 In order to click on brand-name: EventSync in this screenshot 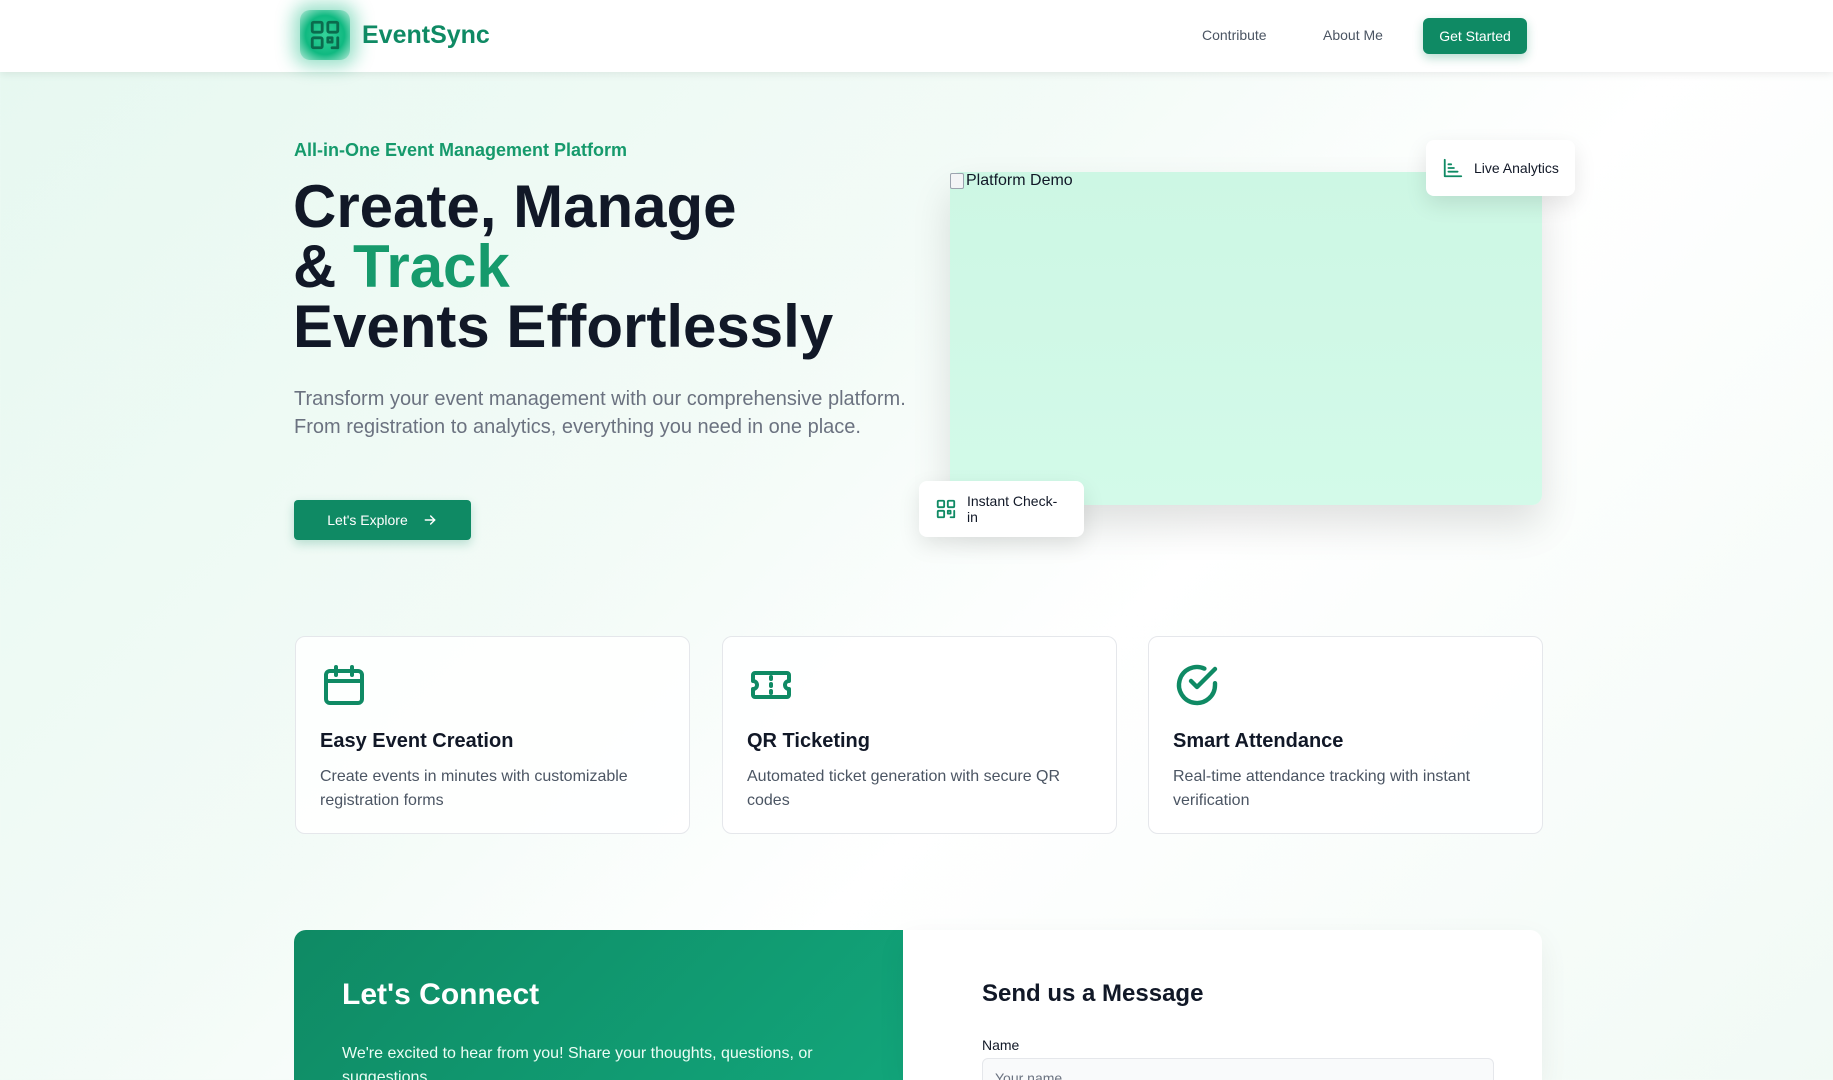, I will do `click(426, 34)`.